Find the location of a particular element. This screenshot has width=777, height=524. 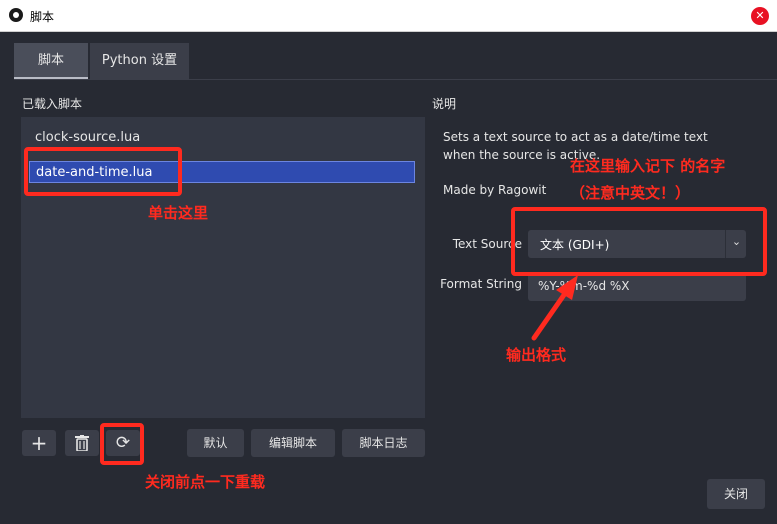

text-source-label: Text Source is located at coordinates (487, 244).